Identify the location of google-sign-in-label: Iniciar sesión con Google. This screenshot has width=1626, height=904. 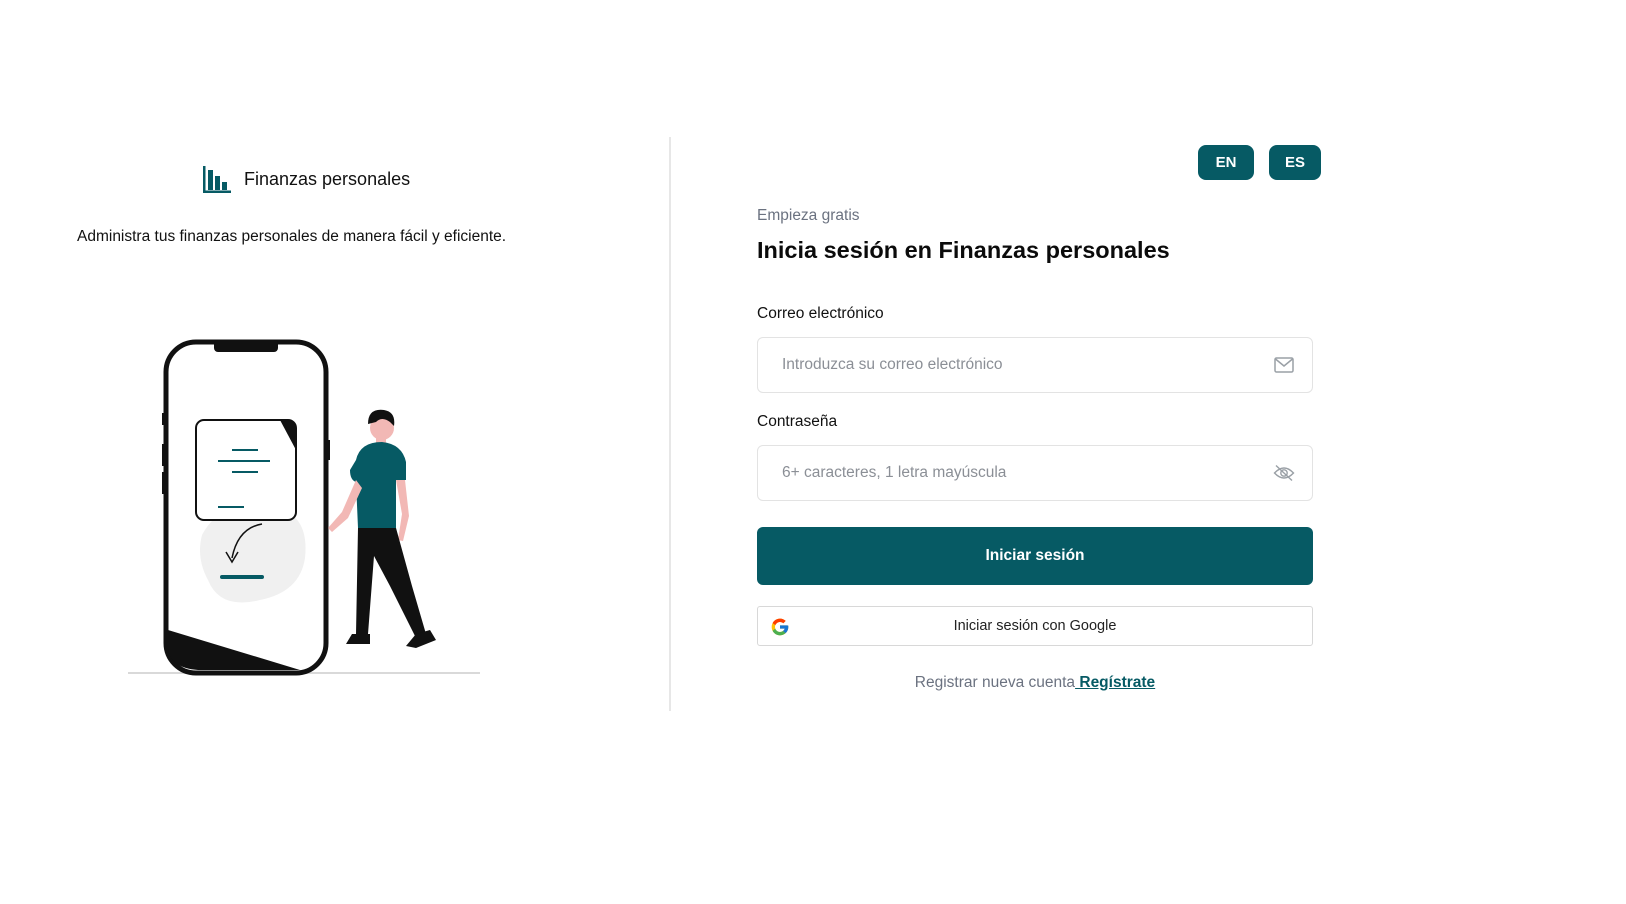
(1035, 626).